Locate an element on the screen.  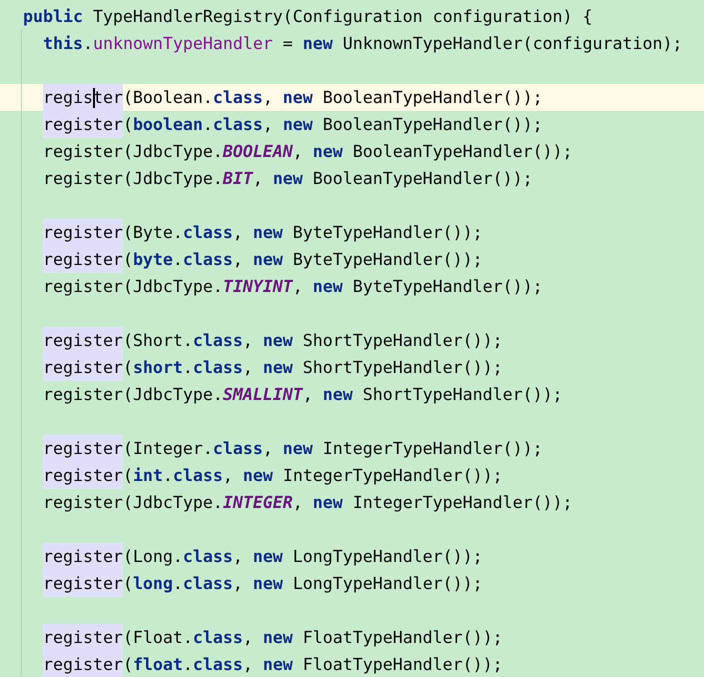
code-line: register(JdbcType.SMALLINT, new ShortTypeHandler()); is located at coordinates (303, 395).